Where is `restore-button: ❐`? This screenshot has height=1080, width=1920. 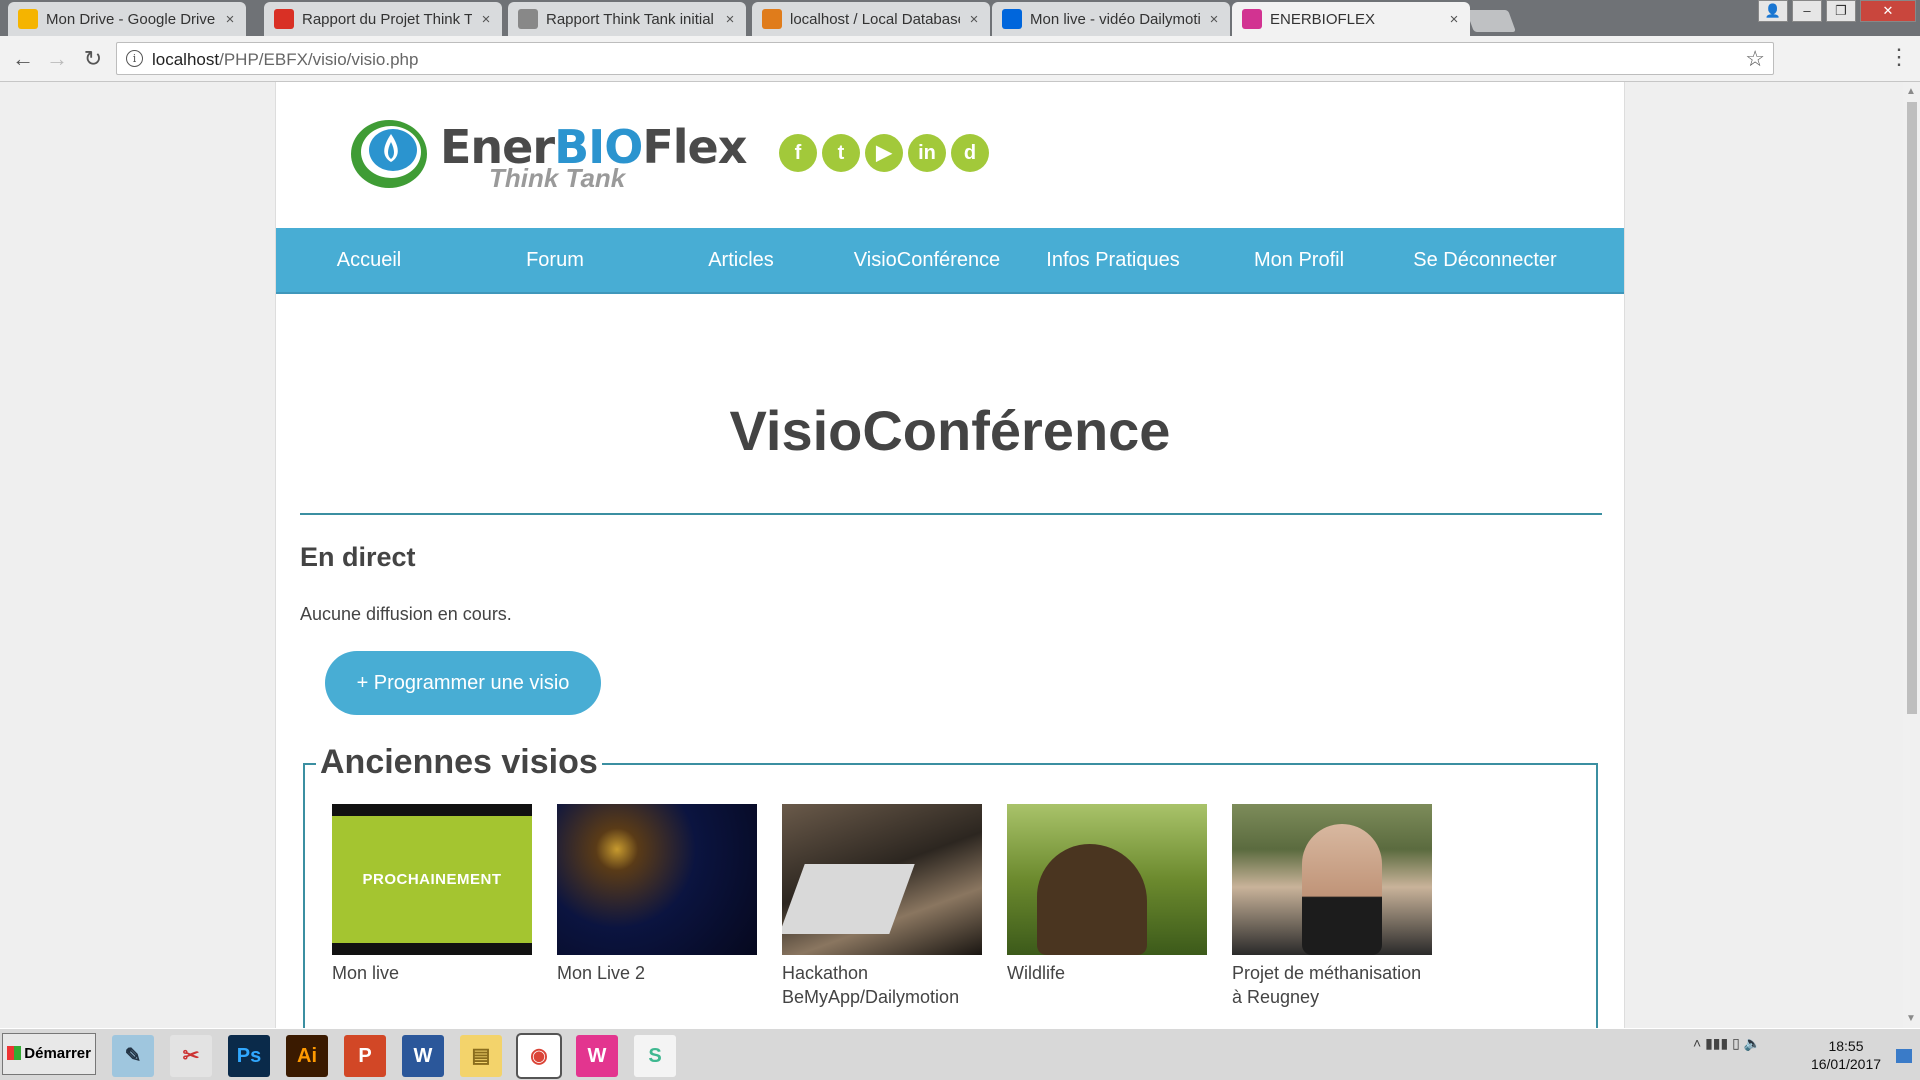
restore-button: ❐ is located at coordinates (1841, 11).